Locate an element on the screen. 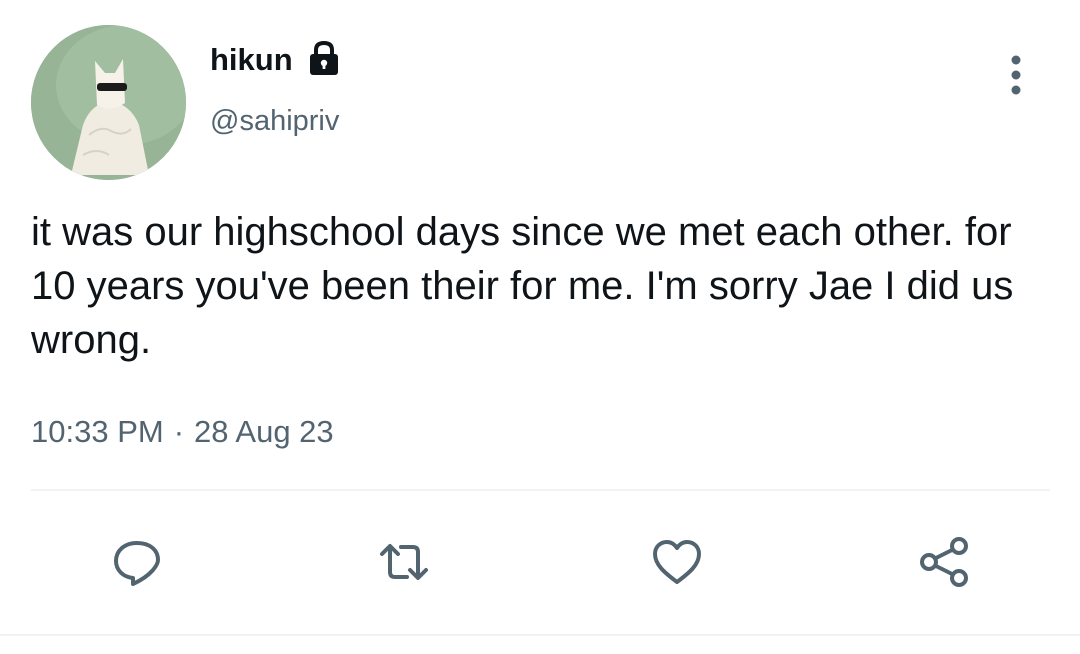 Image resolution: width=1080 pixels, height=654 pixels. tweet-time: 10:33 PM is located at coordinates (97, 431).